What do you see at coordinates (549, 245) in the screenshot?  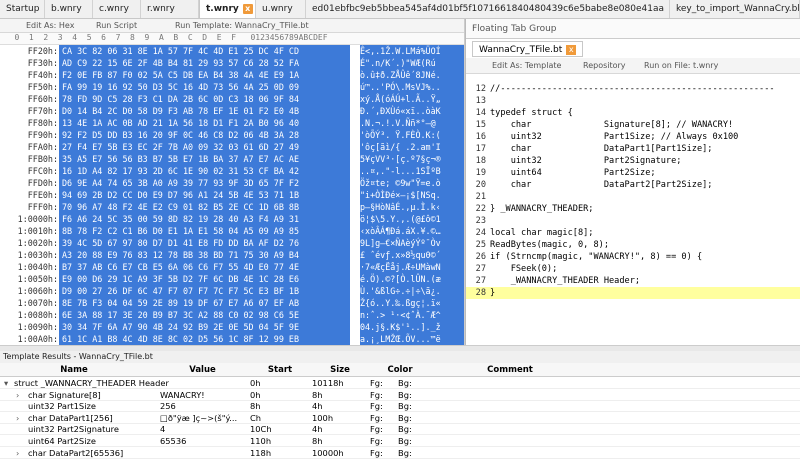 I see `code-text: ReadBytes(magic, 0, 8);` at bounding box center [549, 245].